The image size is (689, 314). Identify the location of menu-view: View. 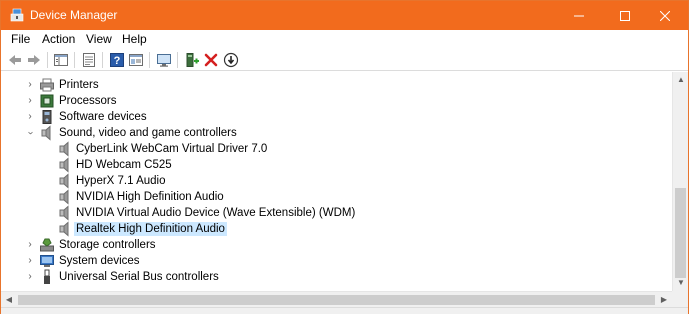
(99, 39).